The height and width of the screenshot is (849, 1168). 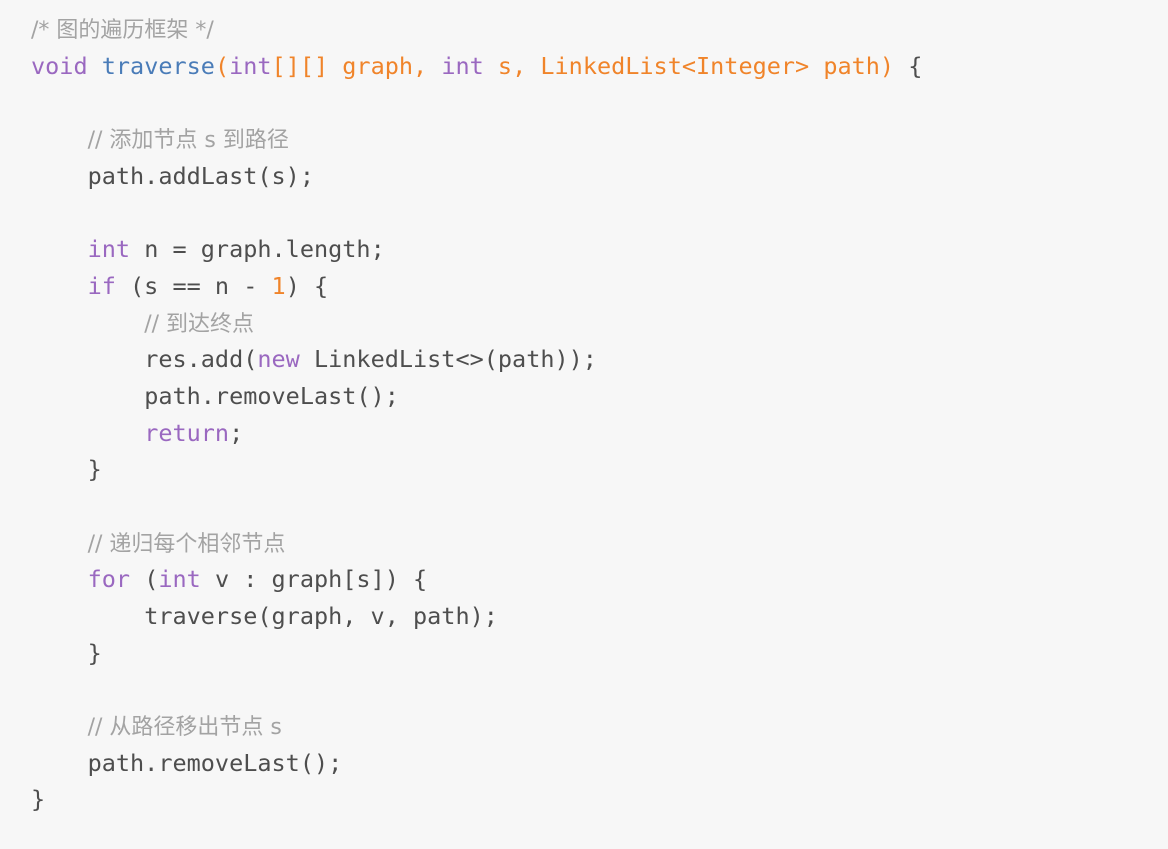 What do you see at coordinates (448, 359) in the screenshot?
I see `code-token-def: LinkedList<>(path));` at bounding box center [448, 359].